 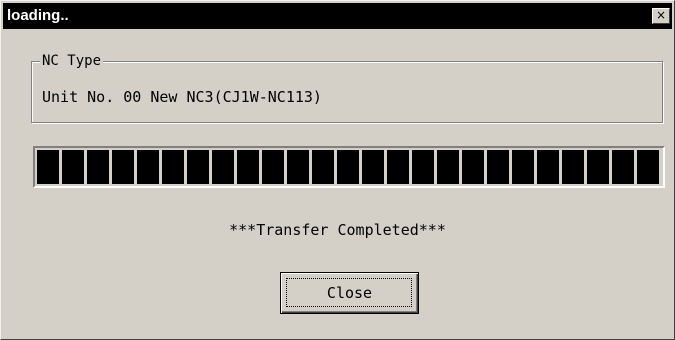 I want to click on progress-track, so click(x=349, y=167).